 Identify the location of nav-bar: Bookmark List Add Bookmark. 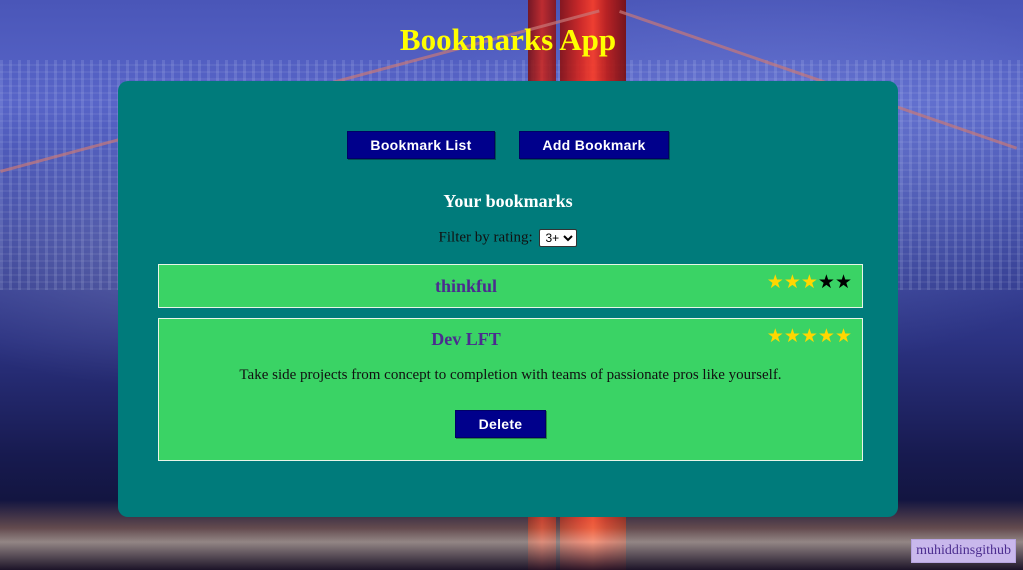
(508, 145).